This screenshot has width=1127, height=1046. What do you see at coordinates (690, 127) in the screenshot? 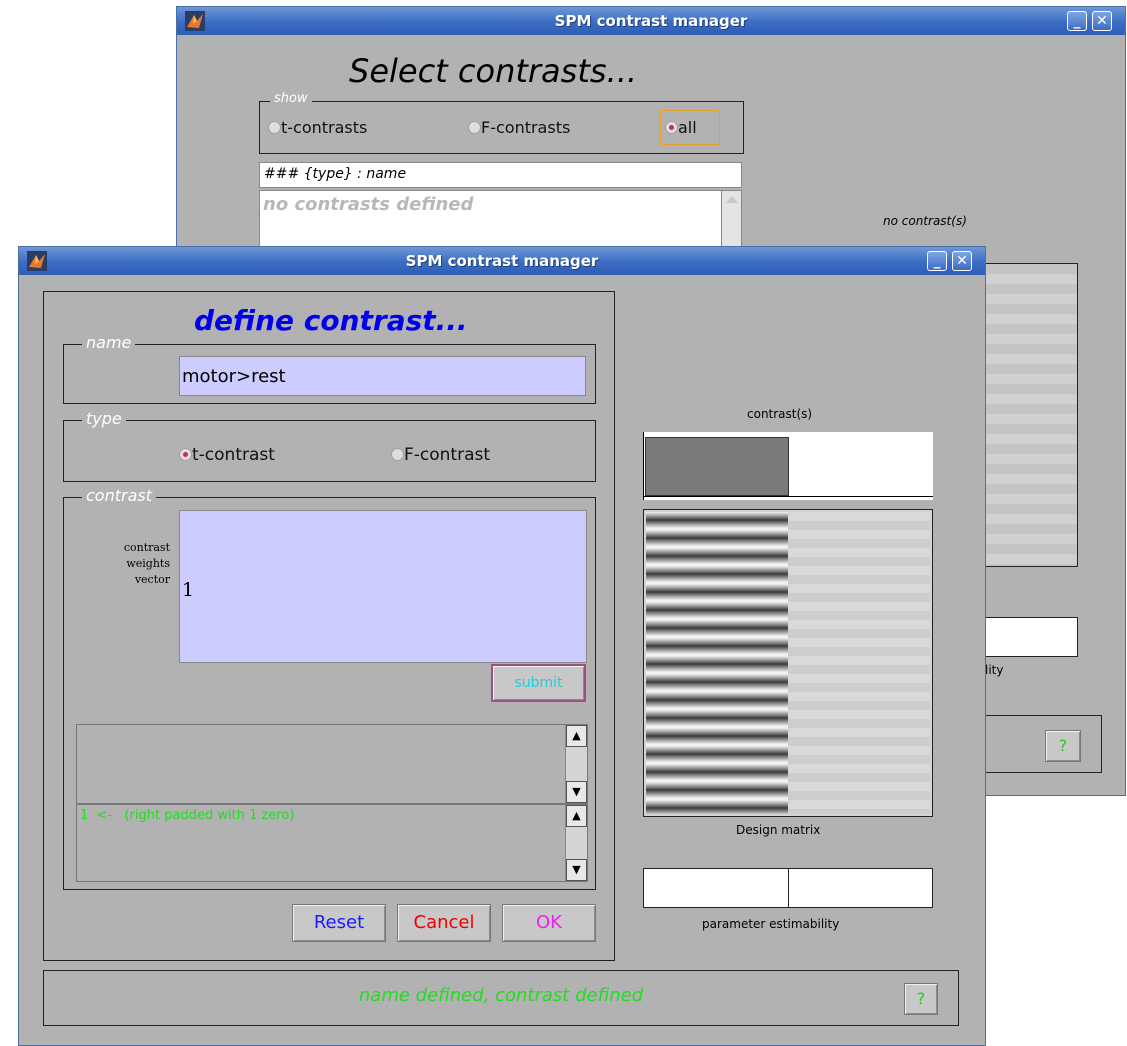
I see `radio-all: all` at bounding box center [690, 127].